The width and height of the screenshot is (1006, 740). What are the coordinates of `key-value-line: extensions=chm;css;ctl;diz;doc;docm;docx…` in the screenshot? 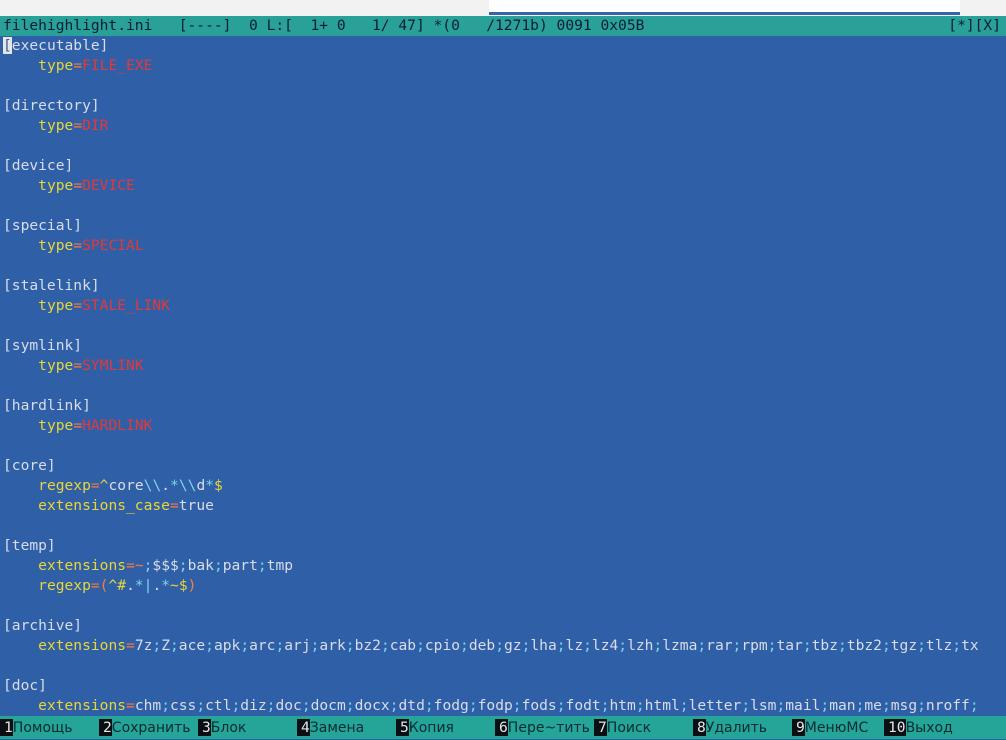 It's located at (491, 706).